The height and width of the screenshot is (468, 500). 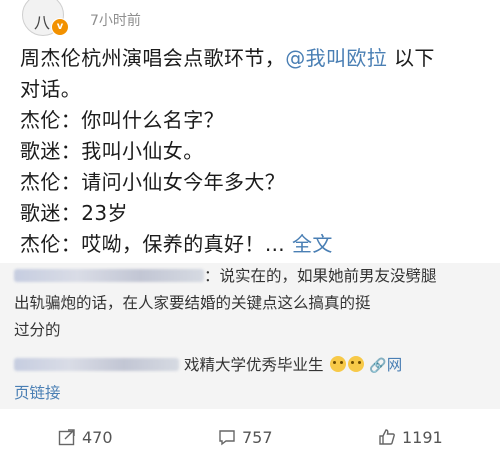 What do you see at coordinates (153, 182) in the screenshot?
I see `post-line: 杰伦：请问小仙女今年多大？` at bounding box center [153, 182].